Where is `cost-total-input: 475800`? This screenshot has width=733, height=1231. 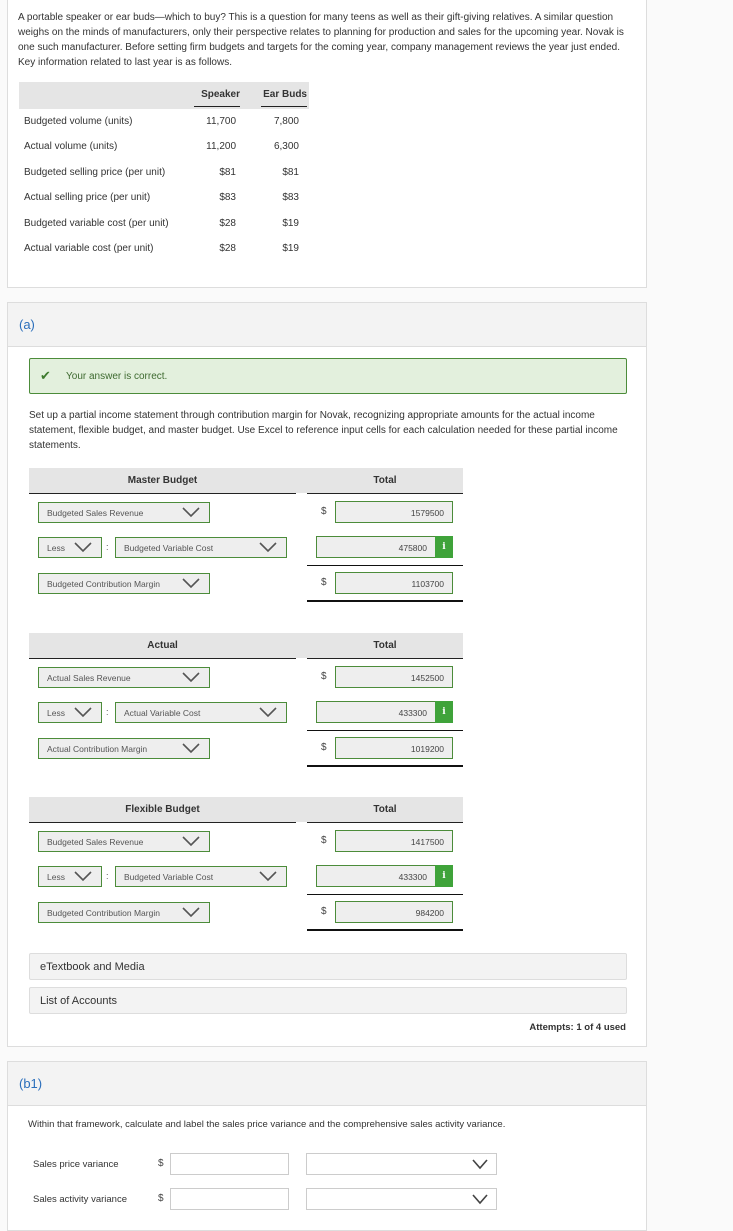
cost-total-input: 475800 is located at coordinates (376, 547).